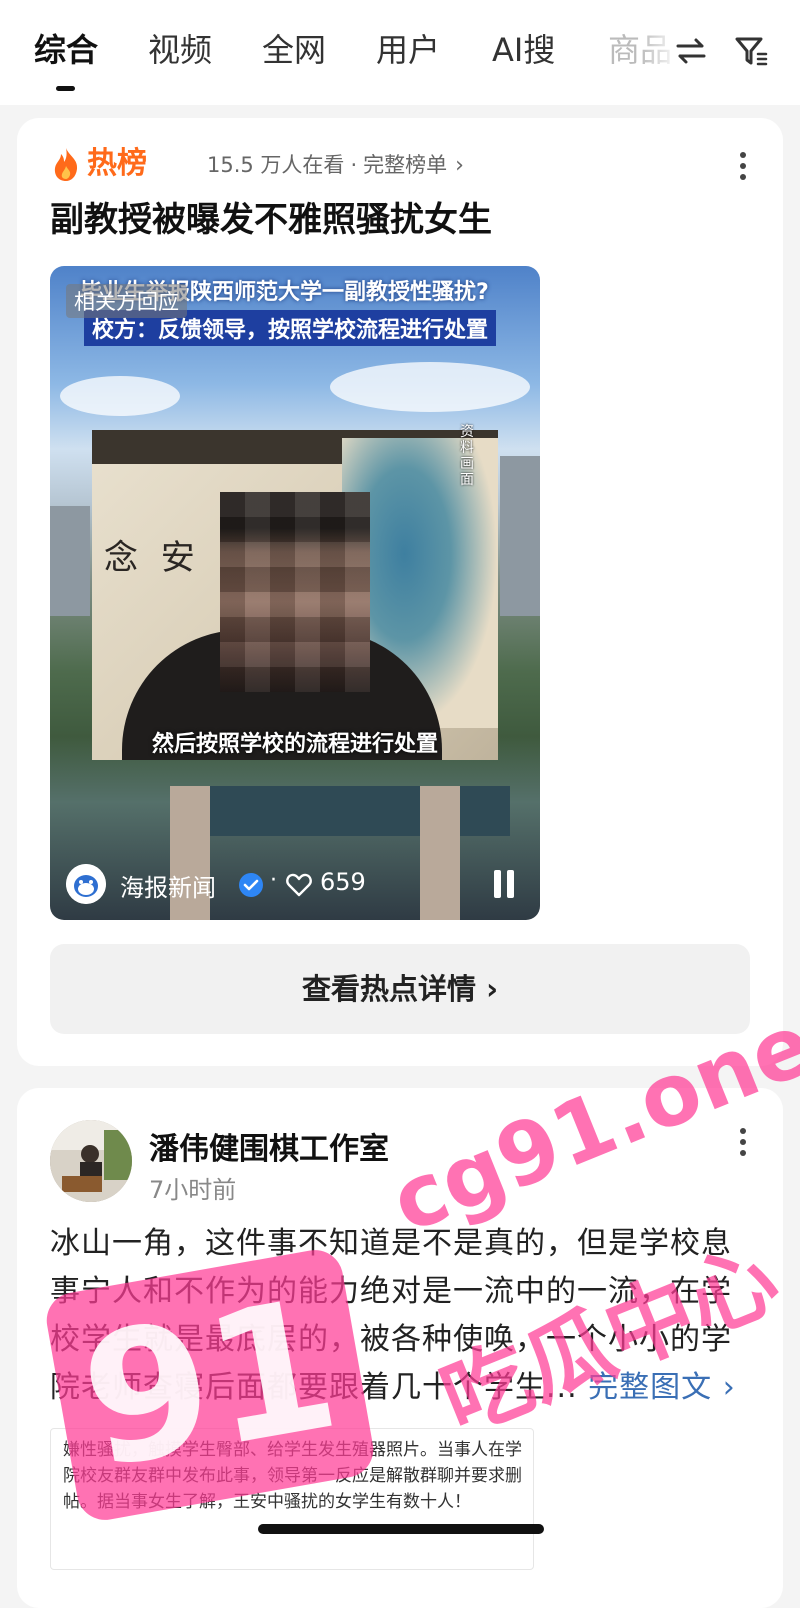 The height and width of the screenshot is (1608, 800). I want to click on author-name: 潘伟健围棋工作室, so click(269, 1146).